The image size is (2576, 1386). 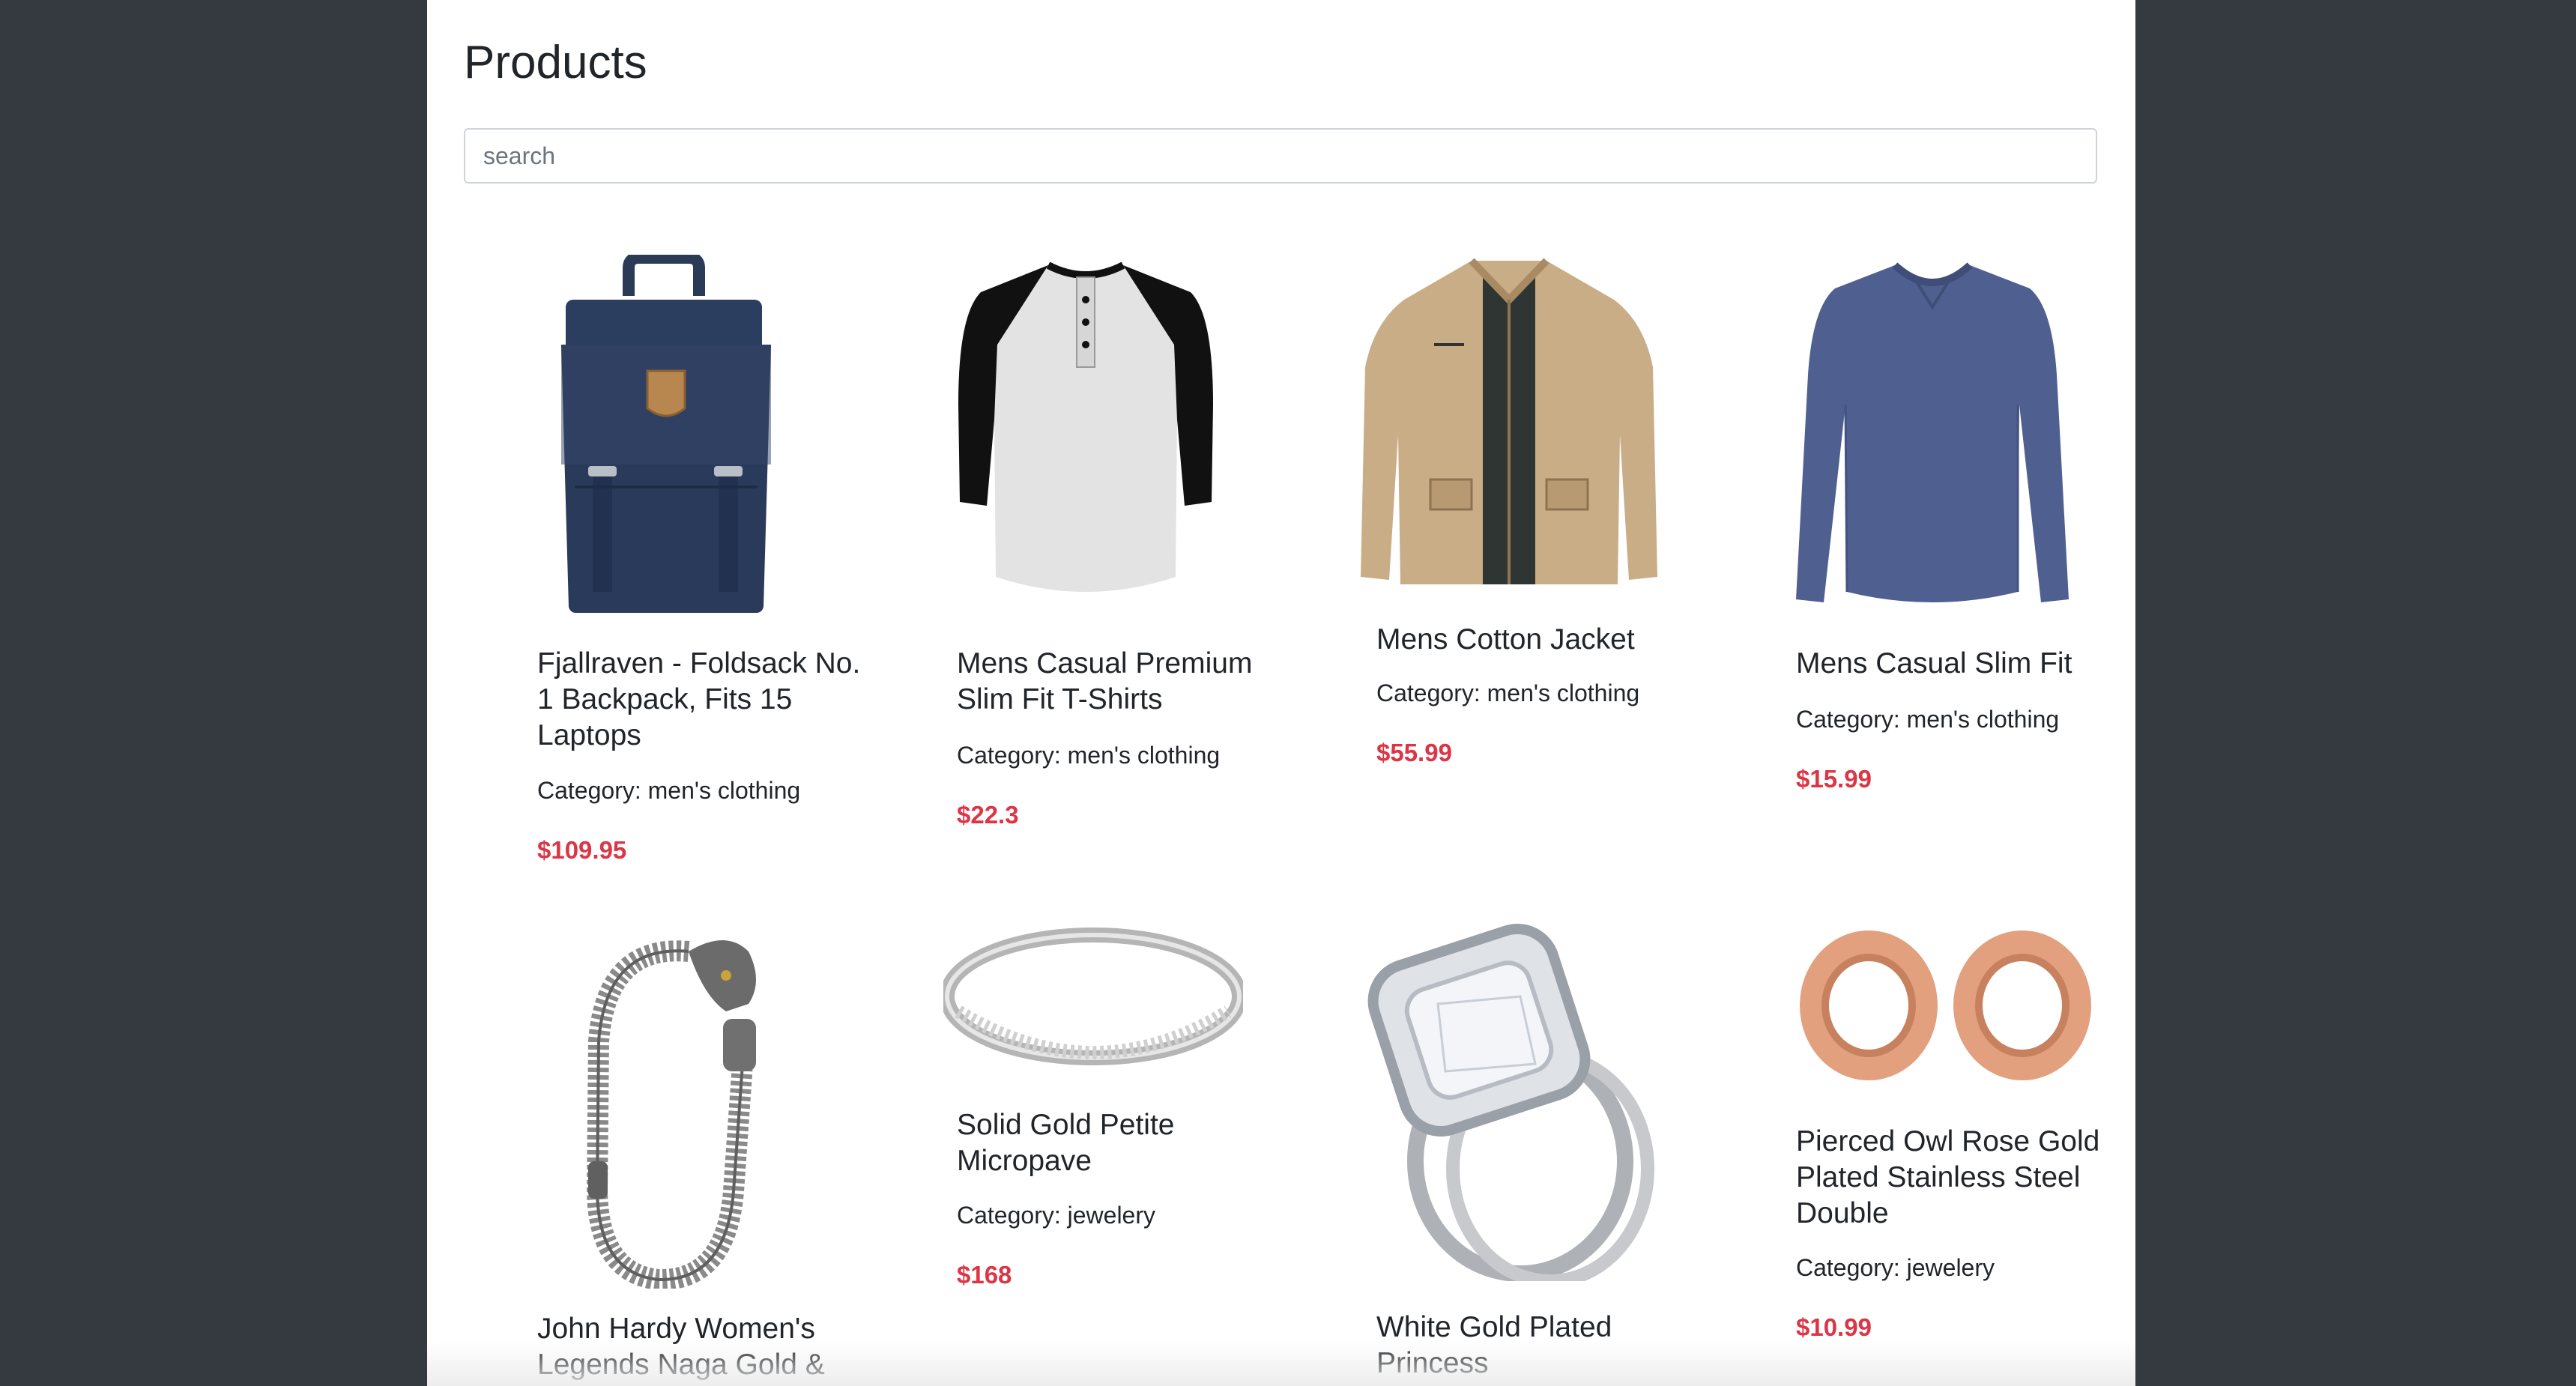 I want to click on product-price: $55.99, so click(x=1414, y=752).